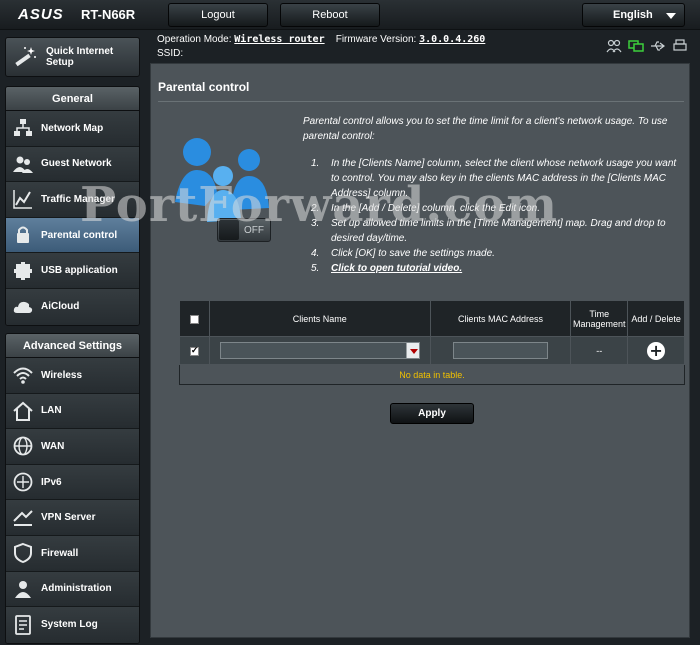 Image resolution: width=700 pixels, height=645 pixels. I want to click on vpn-server-icon, so click(23, 517).